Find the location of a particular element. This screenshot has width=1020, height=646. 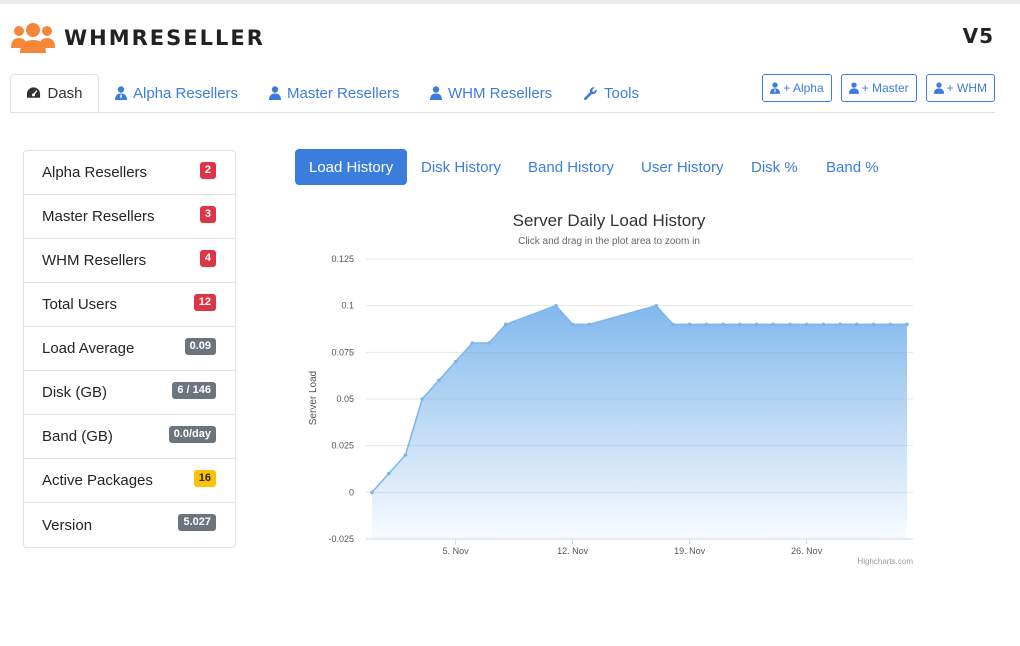

add-master-label: + Master is located at coordinates (885, 88).